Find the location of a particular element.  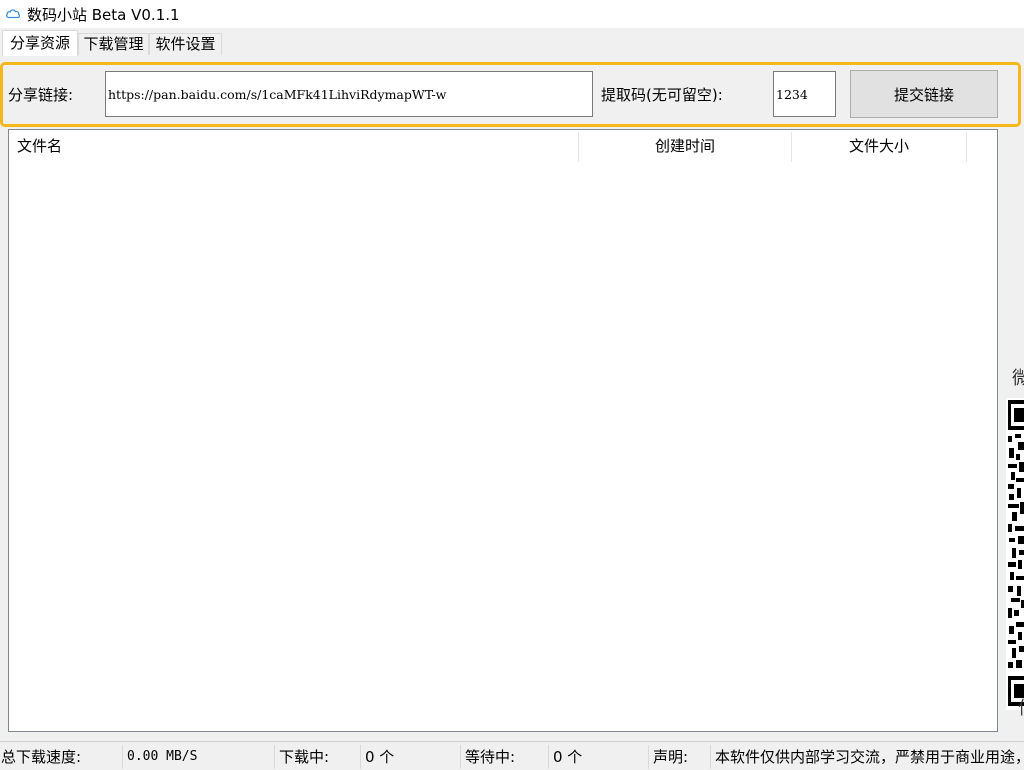

wechat-label-bottom: 信 is located at coordinates (1021, 707).